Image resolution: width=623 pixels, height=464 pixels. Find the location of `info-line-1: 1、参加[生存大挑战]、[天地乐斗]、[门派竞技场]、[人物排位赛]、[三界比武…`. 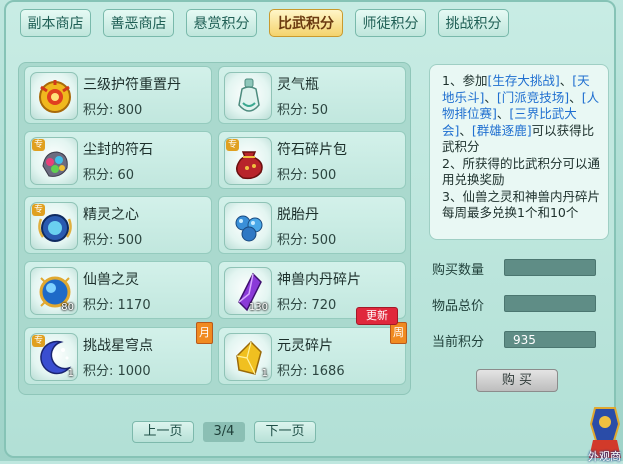

info-line-1: 1、参加[生存大挑战]、[天地乐斗]、[门派竞技场]、[人物排位赛]、[三界比武… is located at coordinates (521, 113).